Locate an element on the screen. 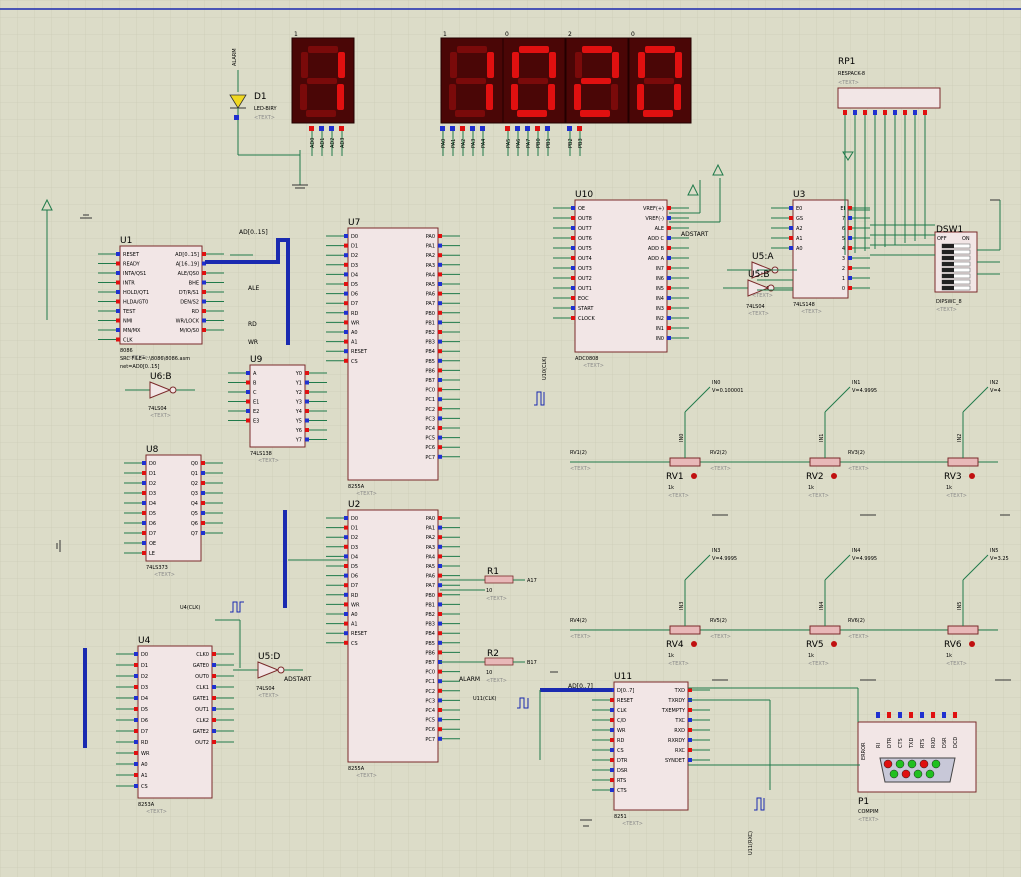  pin-label: PC4 is located at coordinates (430, 429).